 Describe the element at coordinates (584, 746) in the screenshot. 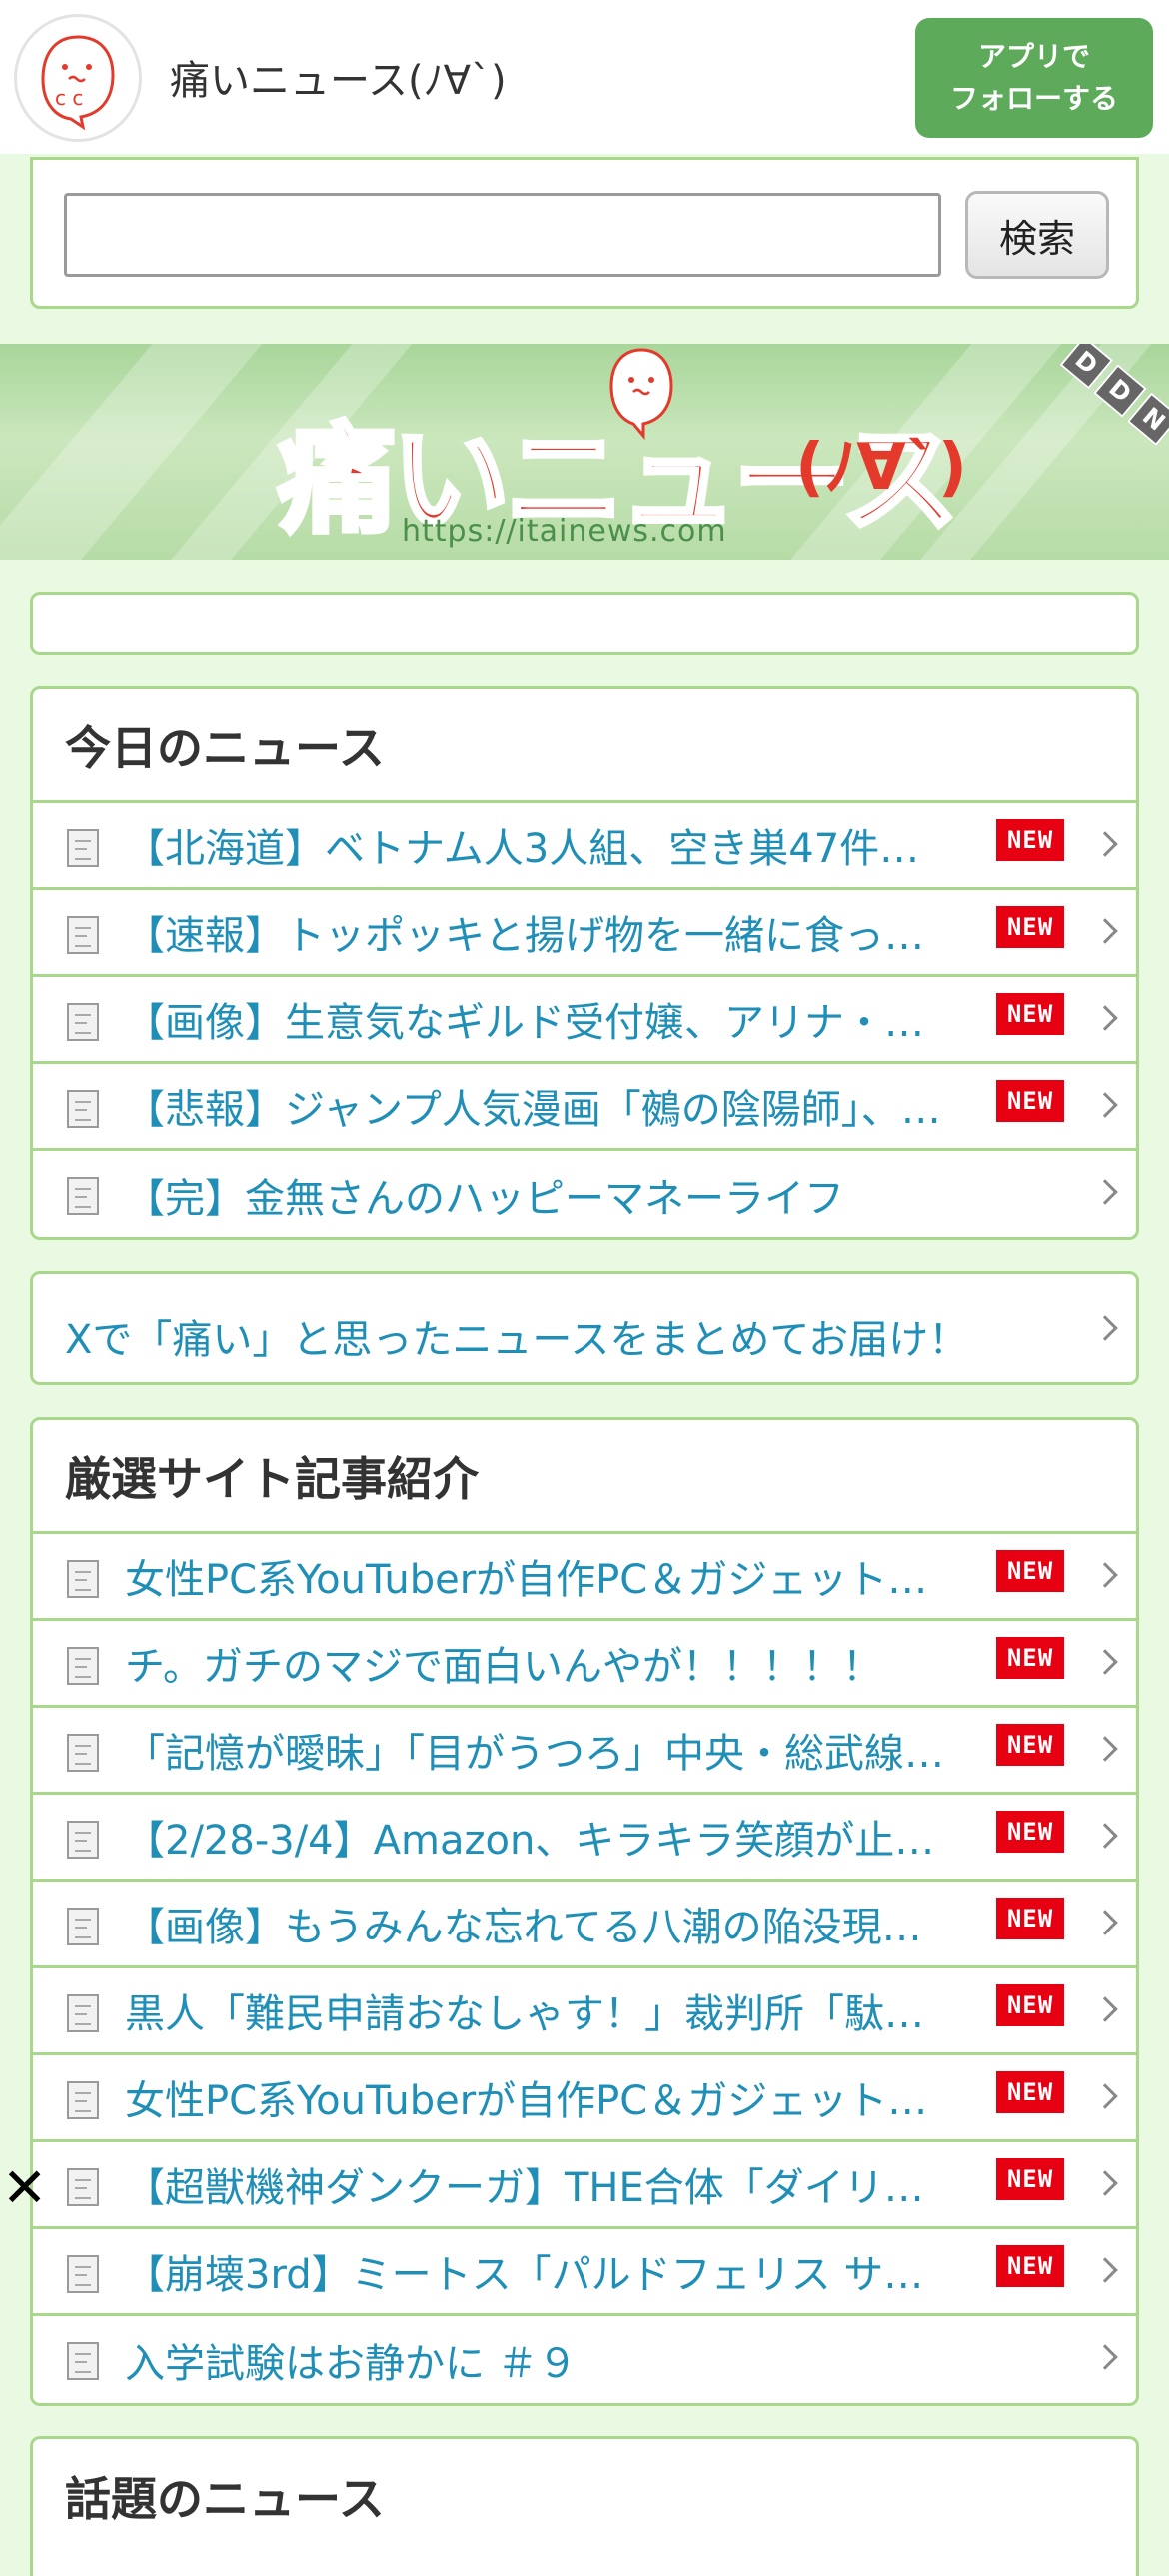

I see `section-title-today: 今日のニュース` at that location.